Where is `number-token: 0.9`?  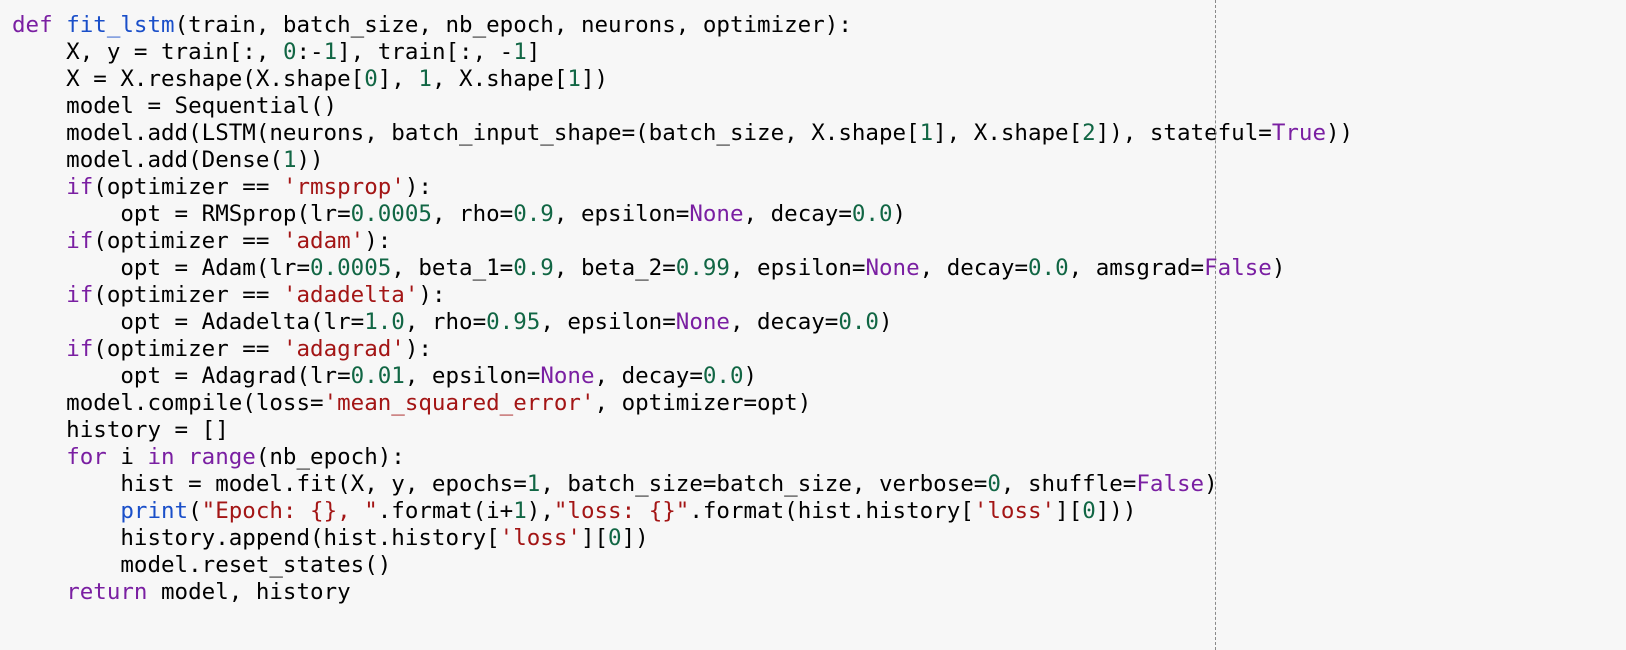
number-token: 0.9 is located at coordinates (533, 268).